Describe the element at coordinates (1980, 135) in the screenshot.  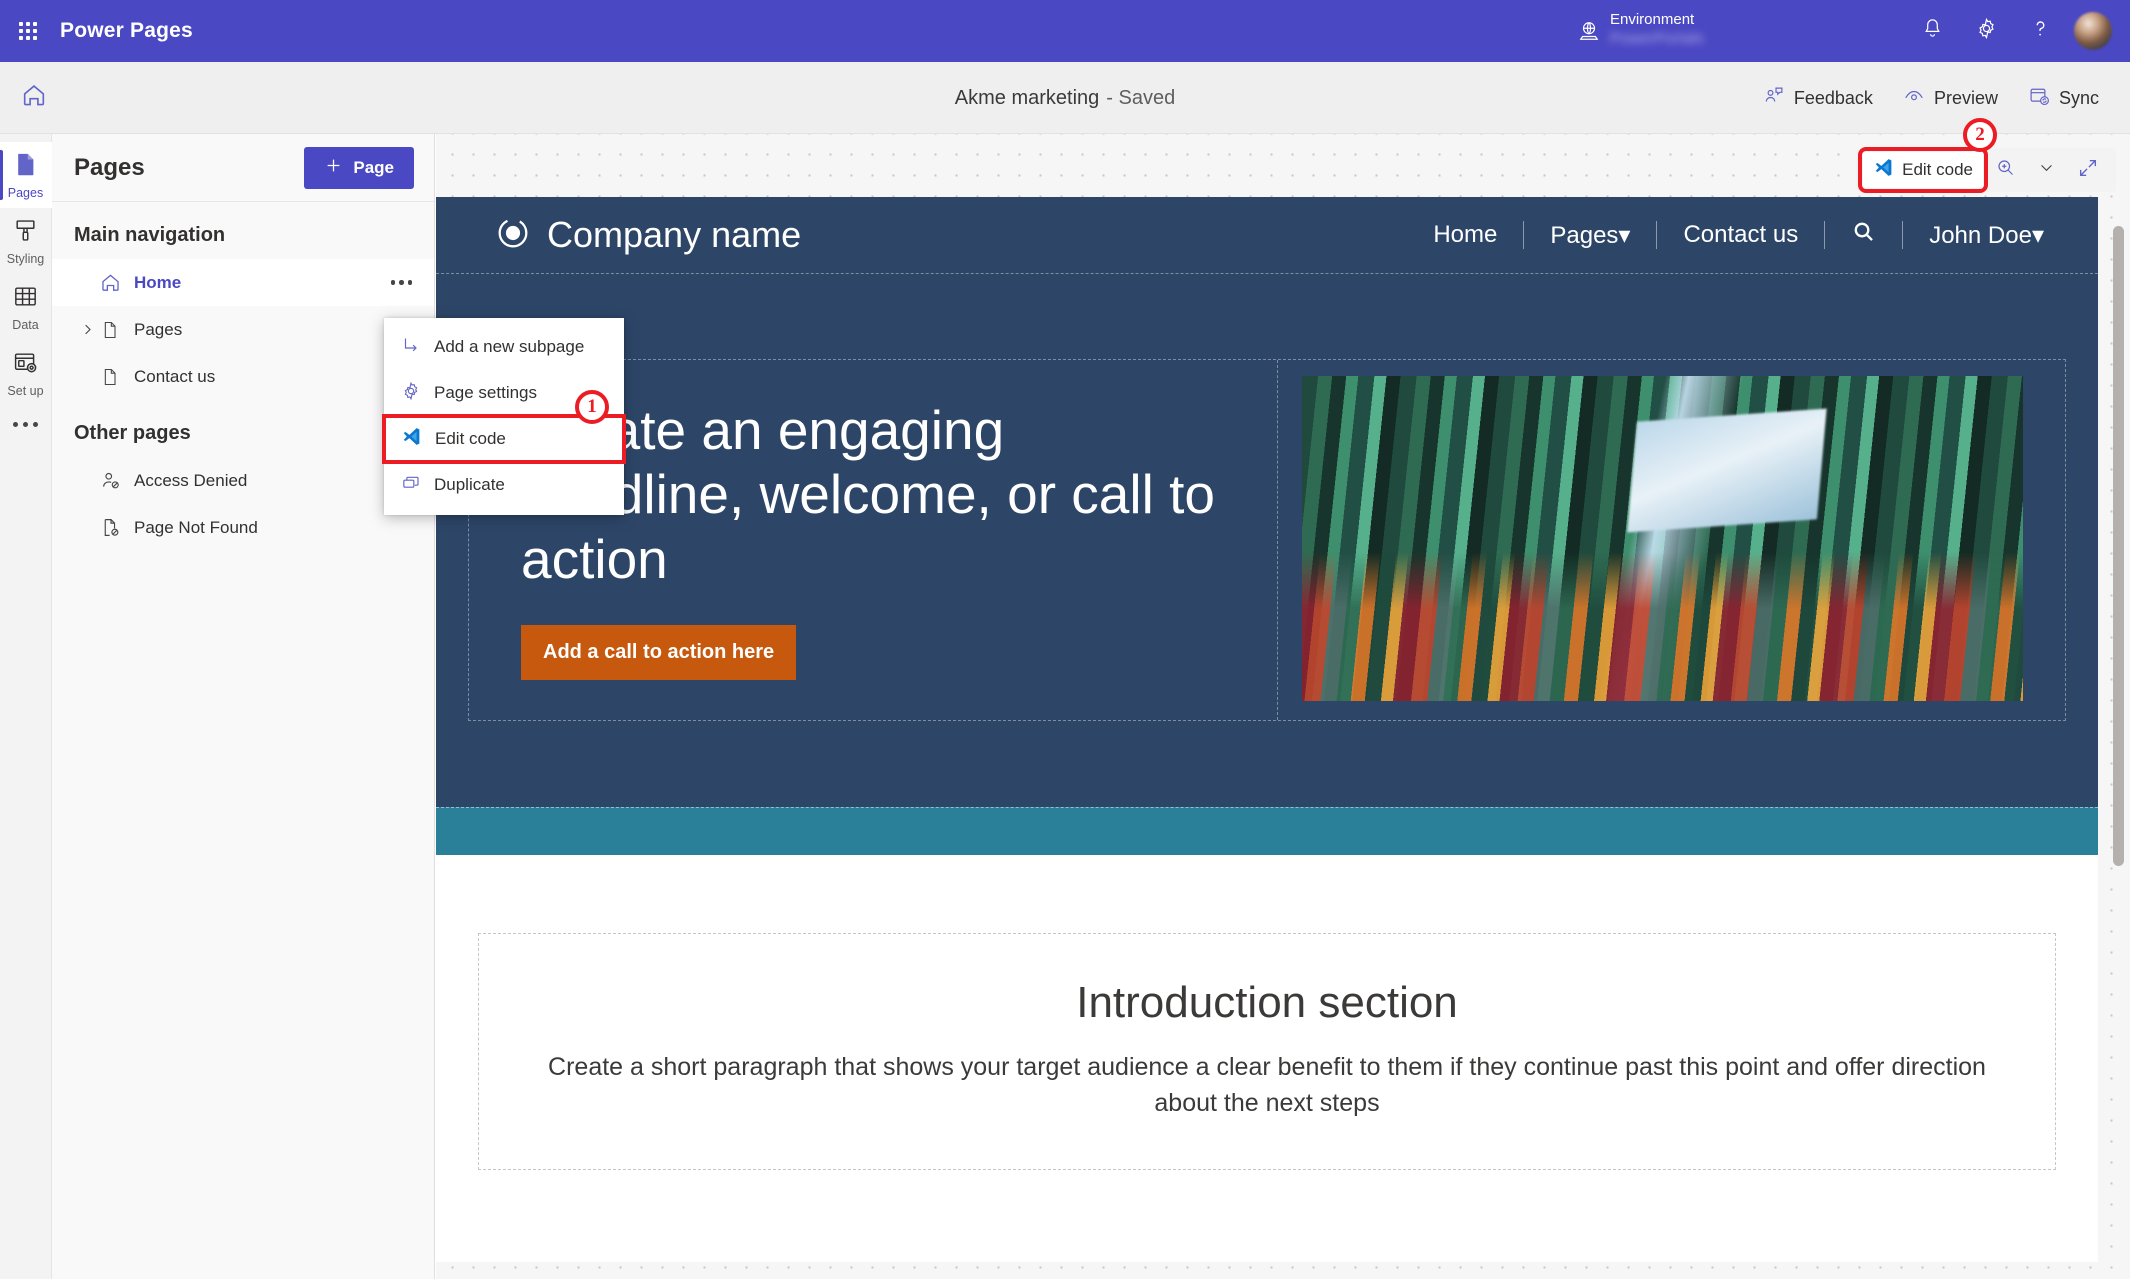
I see `annotation-badge-2: 2` at that location.